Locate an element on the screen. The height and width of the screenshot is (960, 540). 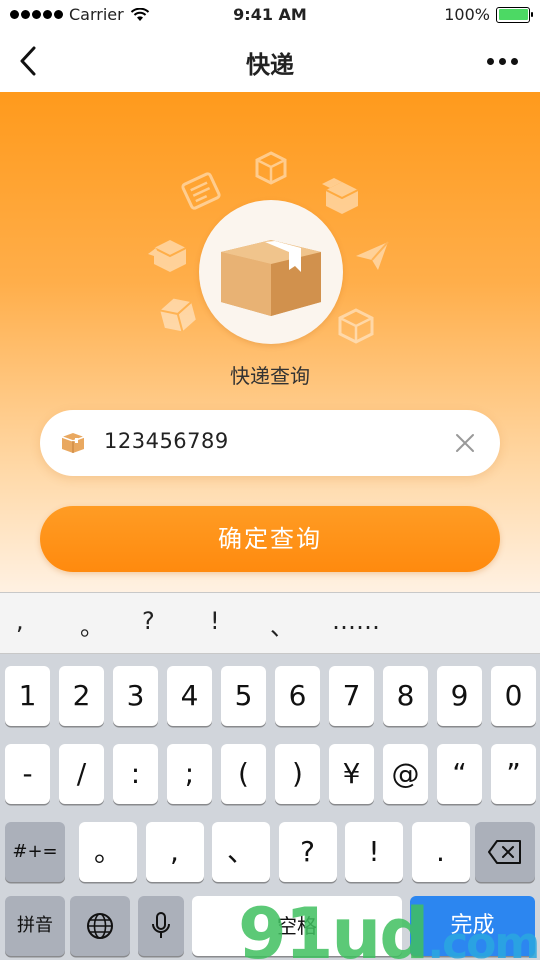
open-box-left-icon is located at coordinates (167, 256).